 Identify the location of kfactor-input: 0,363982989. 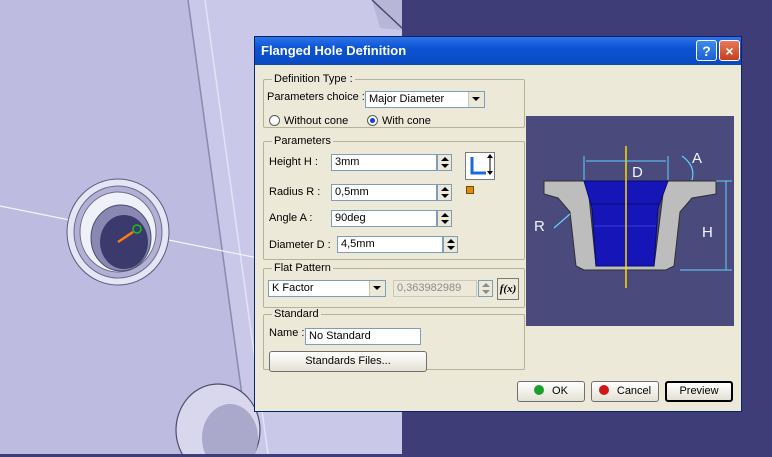
(435, 288).